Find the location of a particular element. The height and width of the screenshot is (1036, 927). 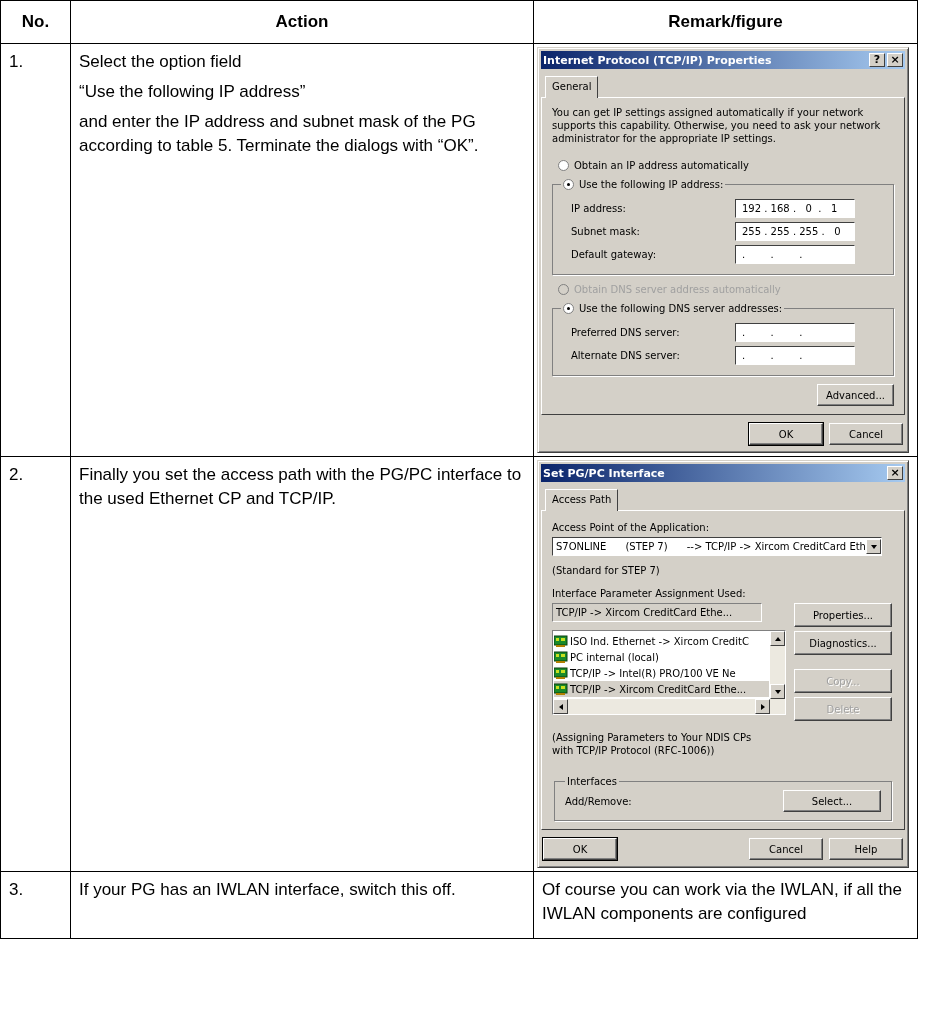

action-text: and enter the IP address and subnet mask of the PG according to table 5. Terminate the dialogs with “OK”. is located at coordinates (279, 134).